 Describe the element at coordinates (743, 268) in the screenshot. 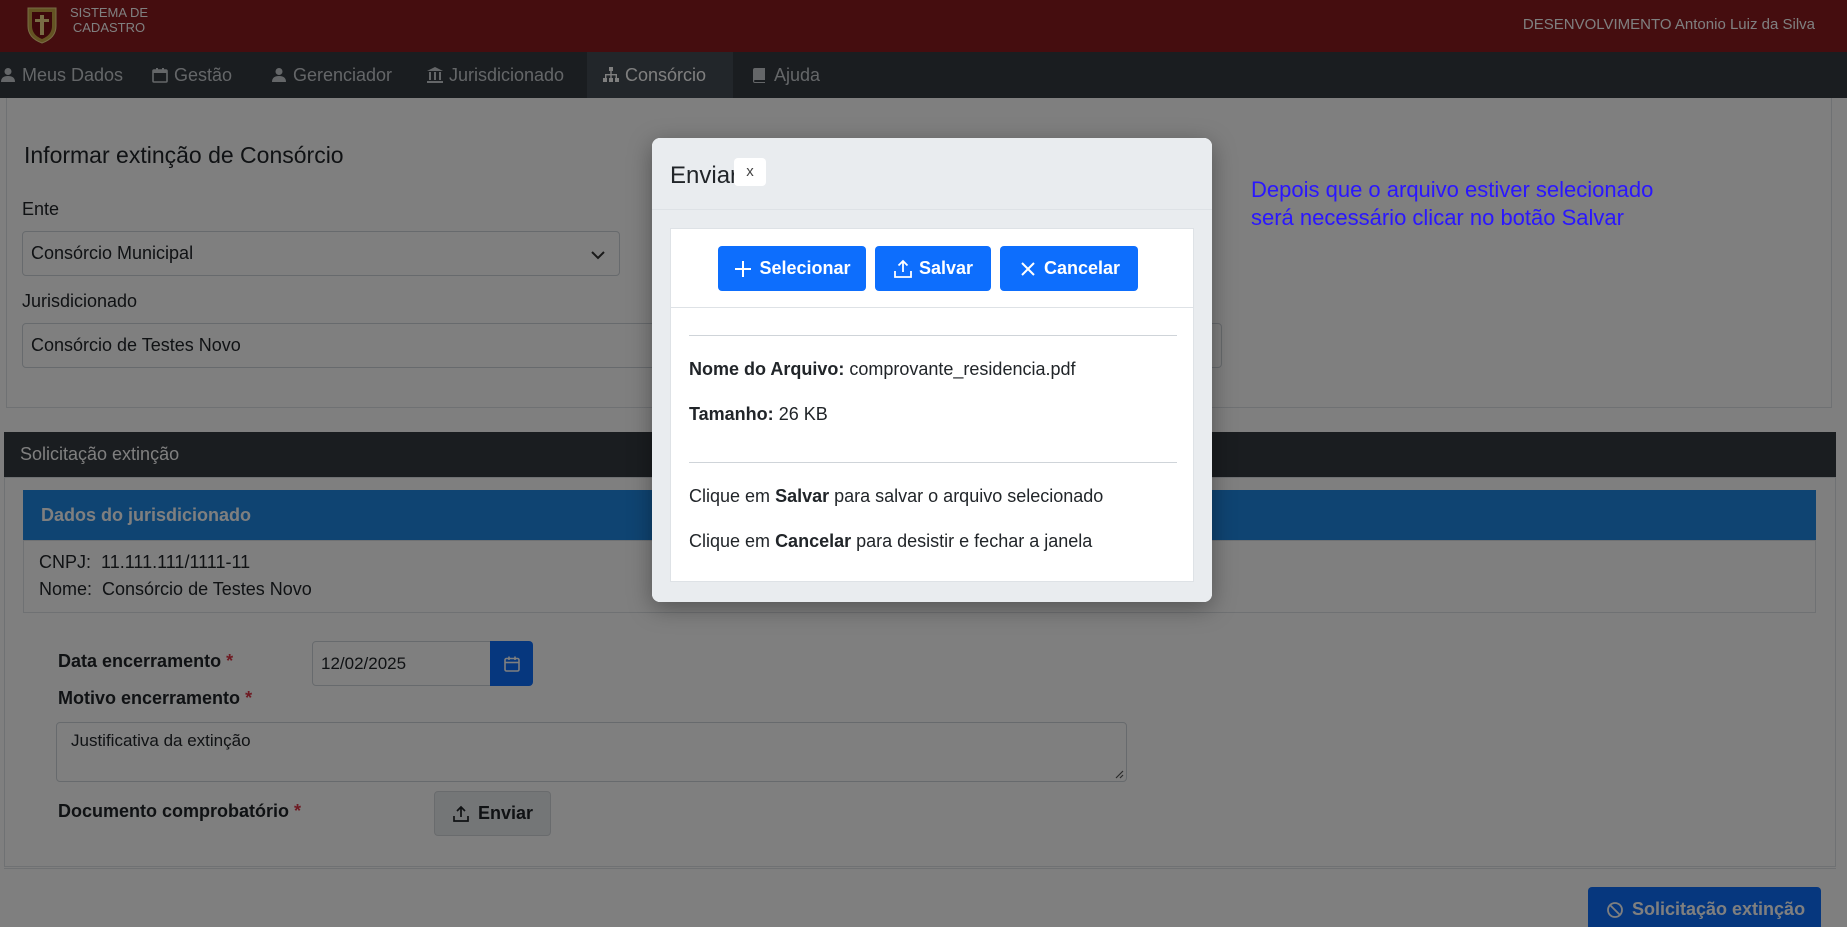

I see `plus-icon` at that location.